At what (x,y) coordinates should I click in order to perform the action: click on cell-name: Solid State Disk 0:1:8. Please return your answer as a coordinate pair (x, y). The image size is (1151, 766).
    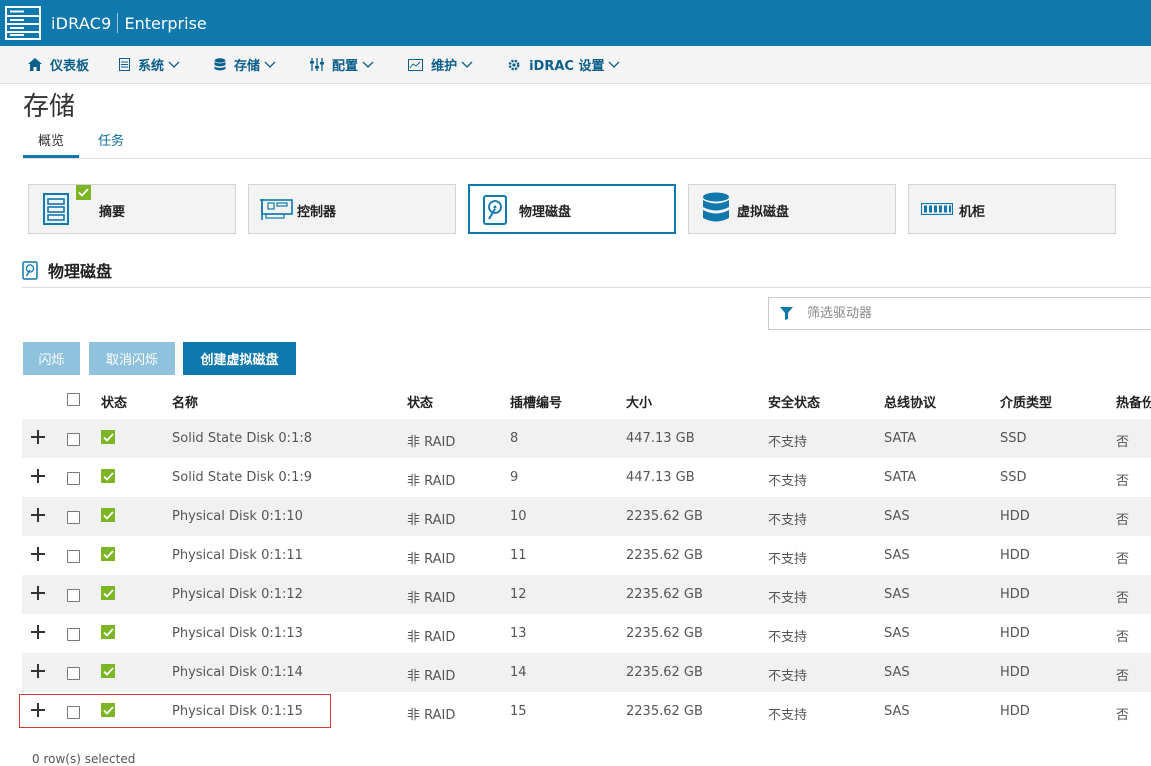
    Looking at the image, I should click on (242, 438).